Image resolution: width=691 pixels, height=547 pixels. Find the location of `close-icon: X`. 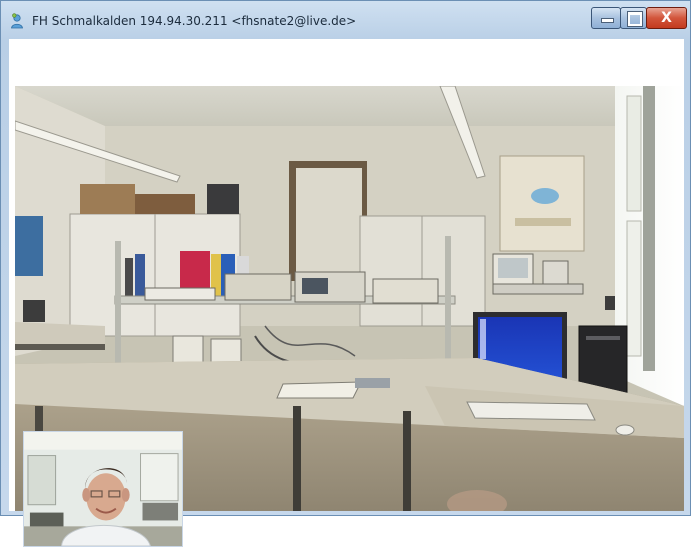

close-icon: X is located at coordinates (666, 18).